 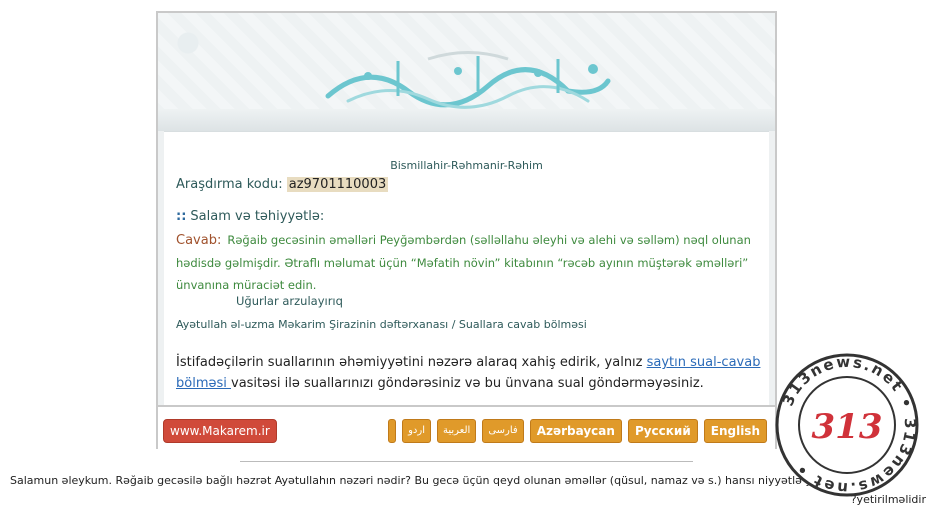 I want to click on lang-arabic-button: العربية, so click(x=456, y=431).